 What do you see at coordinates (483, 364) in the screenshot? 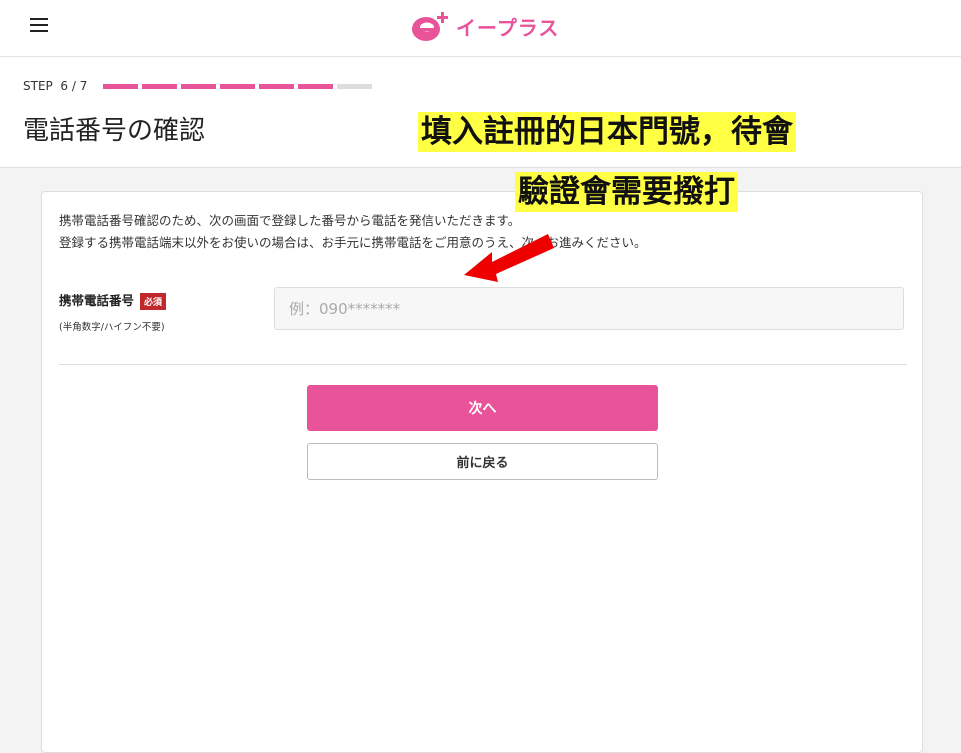
I see `divider` at bounding box center [483, 364].